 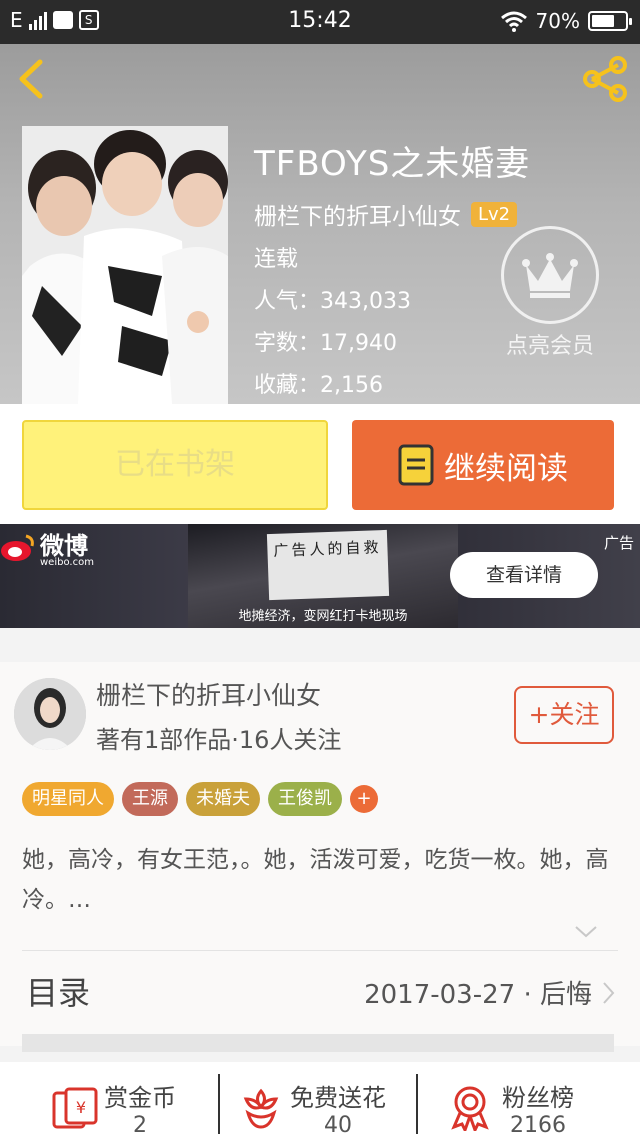 I want to click on avatar-image, so click(x=50, y=714).